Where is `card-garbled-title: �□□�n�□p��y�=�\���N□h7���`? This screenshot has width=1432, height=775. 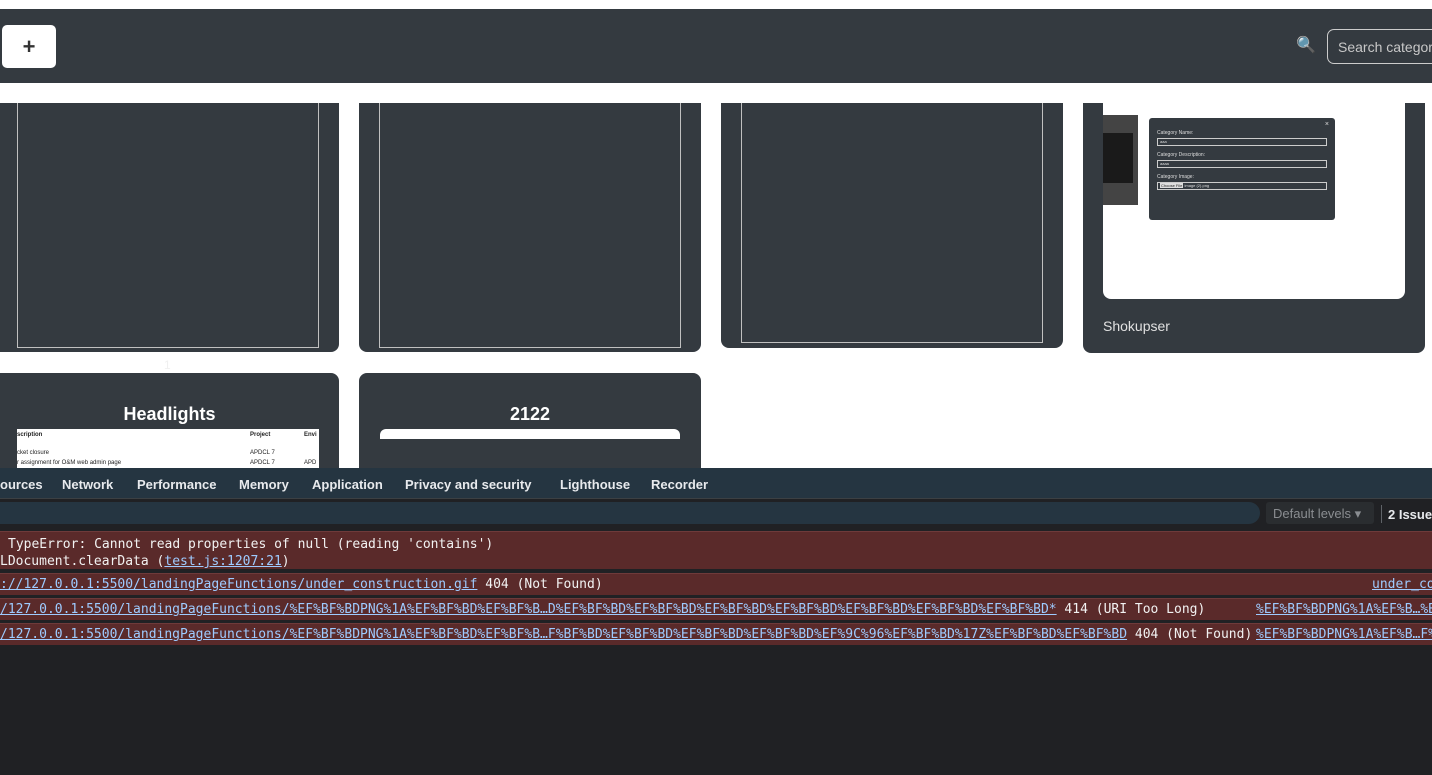 card-garbled-title: �□□�n�□p��y�=�\���N□h7��� is located at coordinates (535, 366).